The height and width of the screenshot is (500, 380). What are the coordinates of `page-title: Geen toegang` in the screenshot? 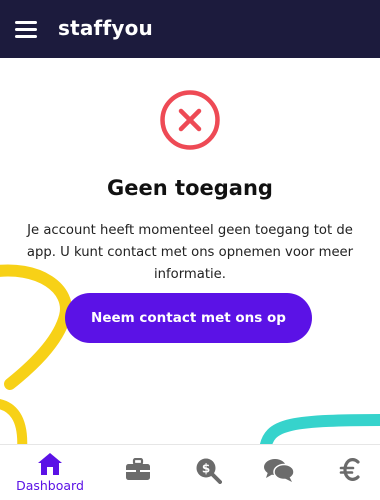 It's located at (190, 188).